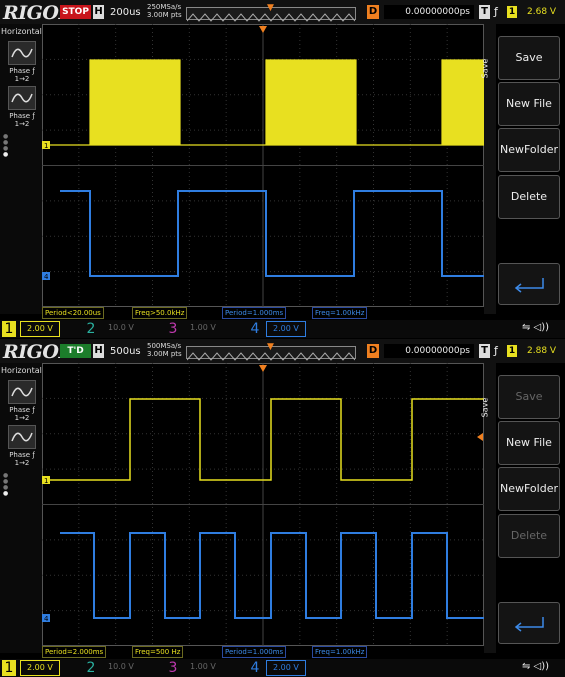 This screenshot has width=565, height=677. Describe the element at coordinates (485, 407) in the screenshot. I see `side-tab-label: Save` at that location.